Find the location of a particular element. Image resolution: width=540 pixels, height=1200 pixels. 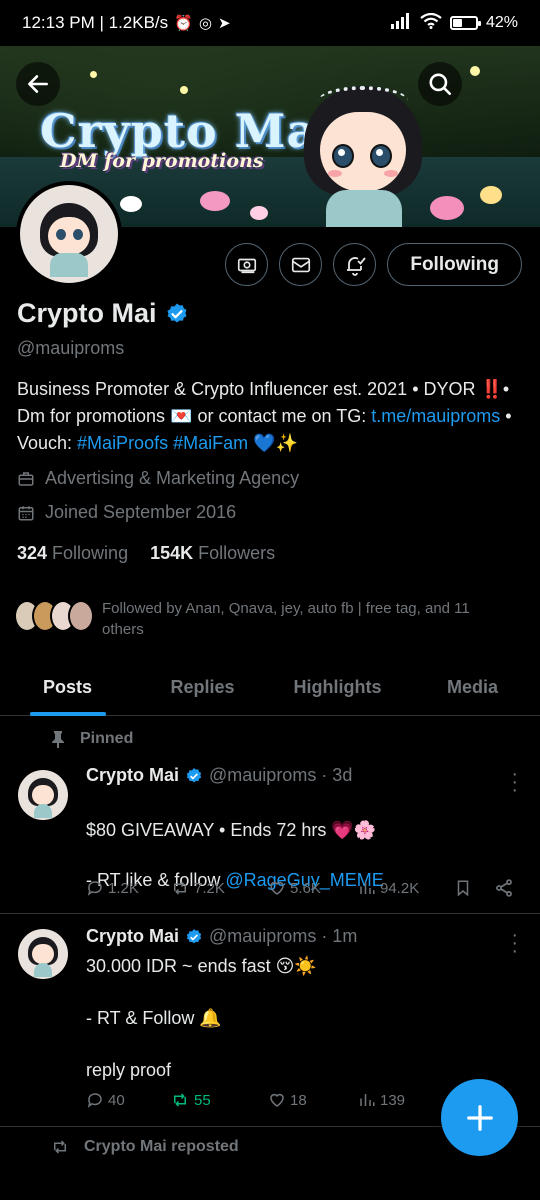

hashtag-maifam: #MaiFam is located at coordinates (210, 443).